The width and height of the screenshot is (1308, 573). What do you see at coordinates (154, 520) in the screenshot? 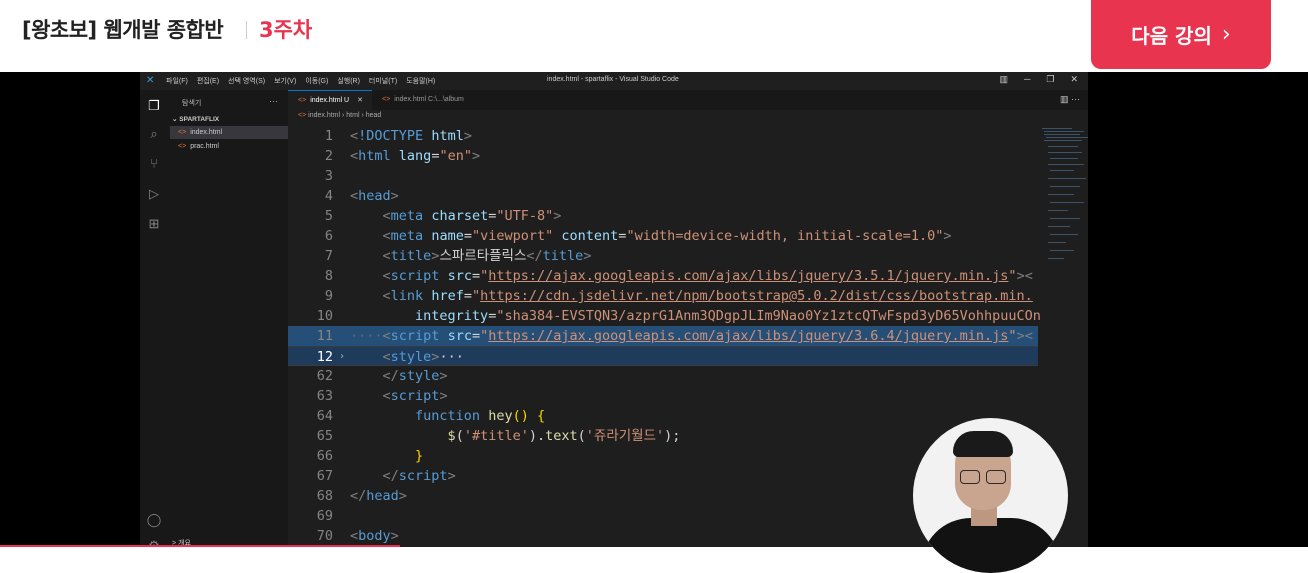
I see `account-icon: ◯` at bounding box center [154, 520].